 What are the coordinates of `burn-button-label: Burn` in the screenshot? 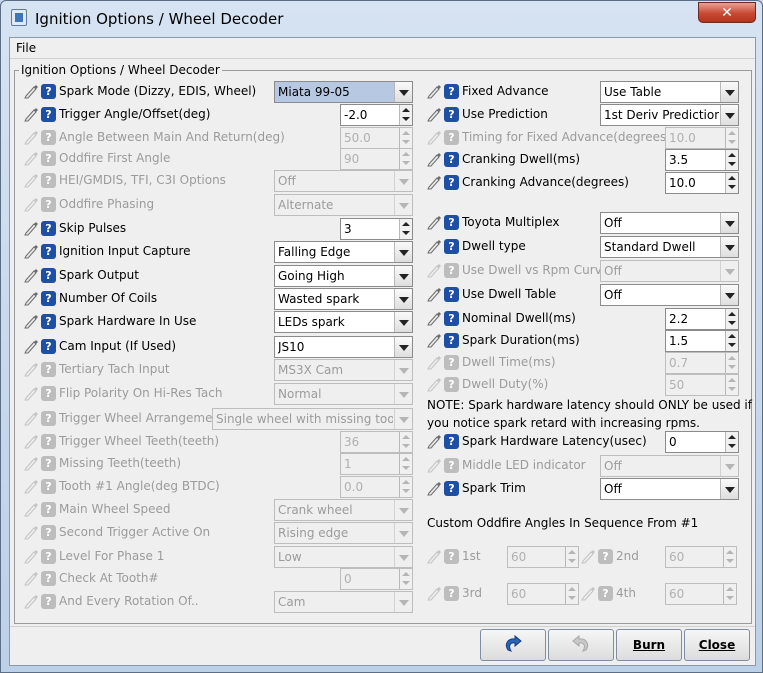 It's located at (649, 645).